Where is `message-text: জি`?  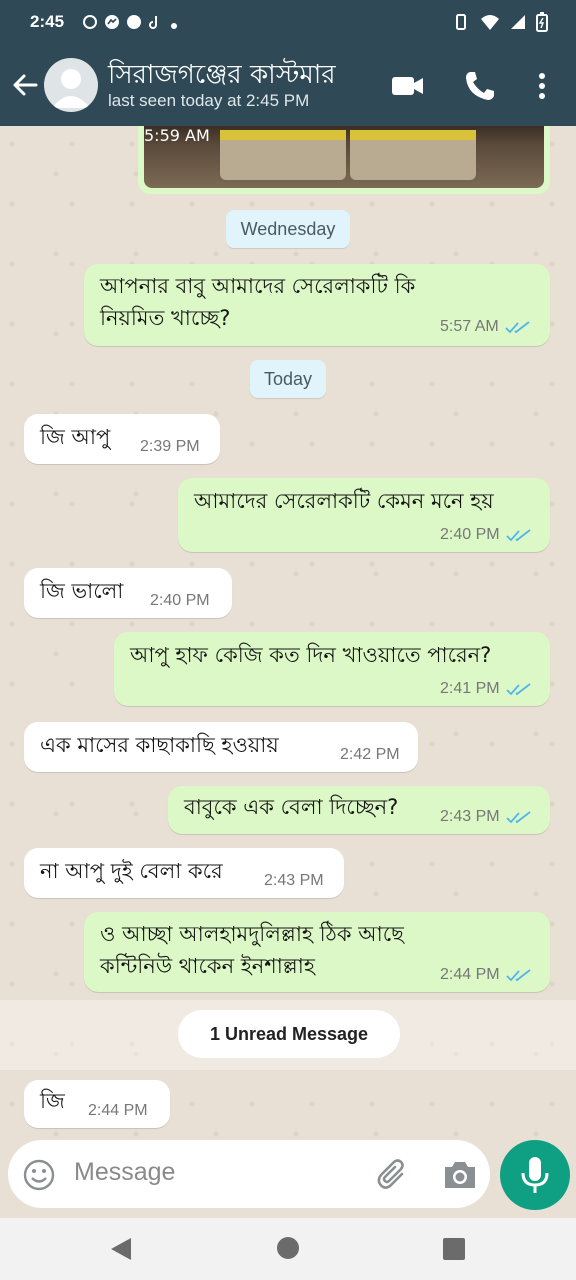
message-text: জি is located at coordinates (52, 1101).